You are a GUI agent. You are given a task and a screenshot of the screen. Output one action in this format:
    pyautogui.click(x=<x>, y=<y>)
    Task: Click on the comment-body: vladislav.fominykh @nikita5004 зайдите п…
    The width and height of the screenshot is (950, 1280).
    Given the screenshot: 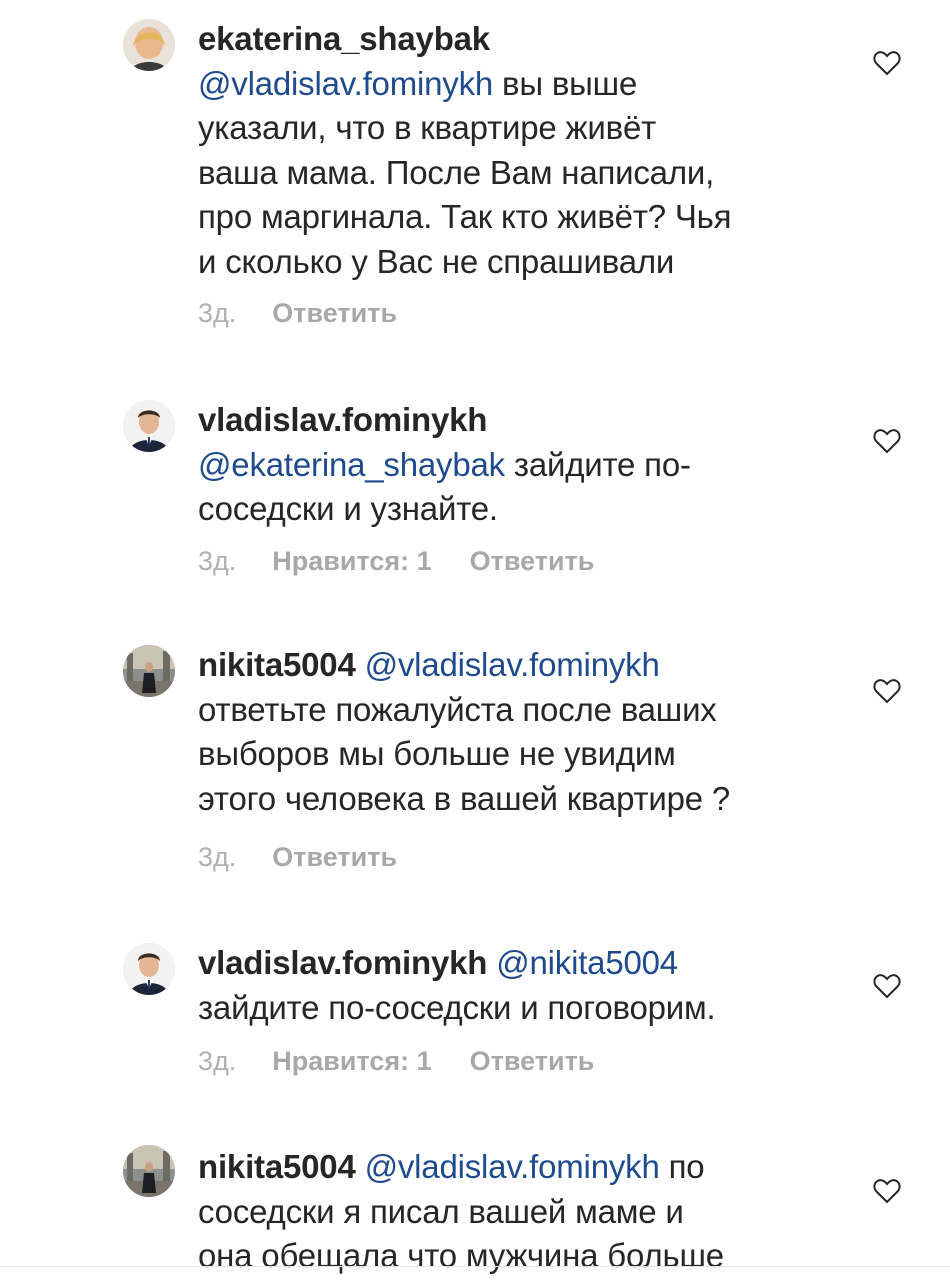 What is the action you would take?
    pyautogui.click(x=514, y=985)
    